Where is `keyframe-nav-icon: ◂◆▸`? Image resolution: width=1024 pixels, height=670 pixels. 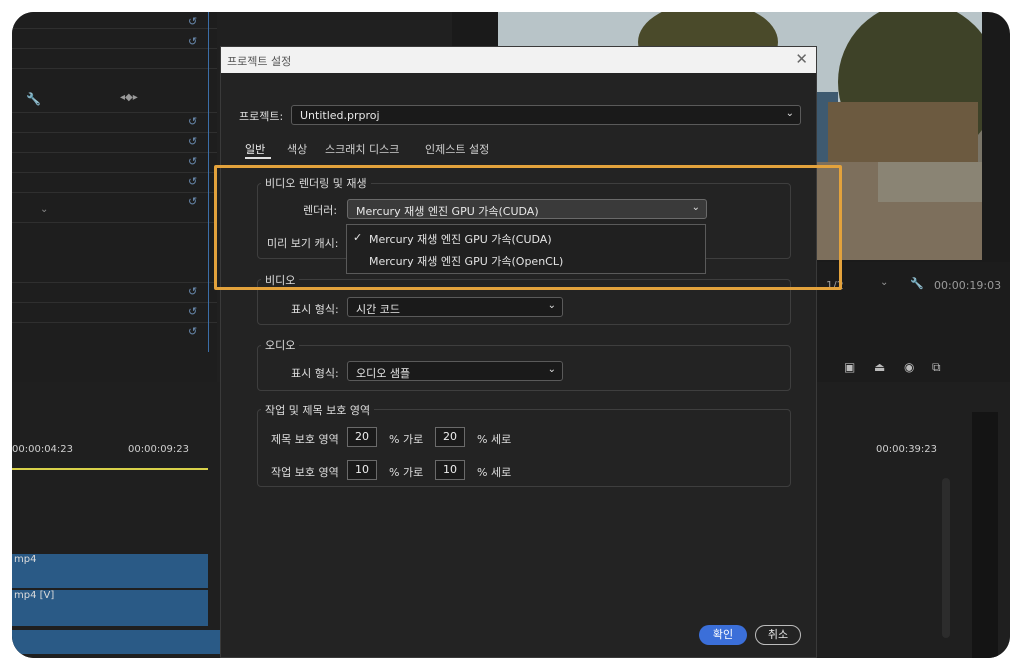 keyframe-nav-icon: ◂◆▸ is located at coordinates (129, 97).